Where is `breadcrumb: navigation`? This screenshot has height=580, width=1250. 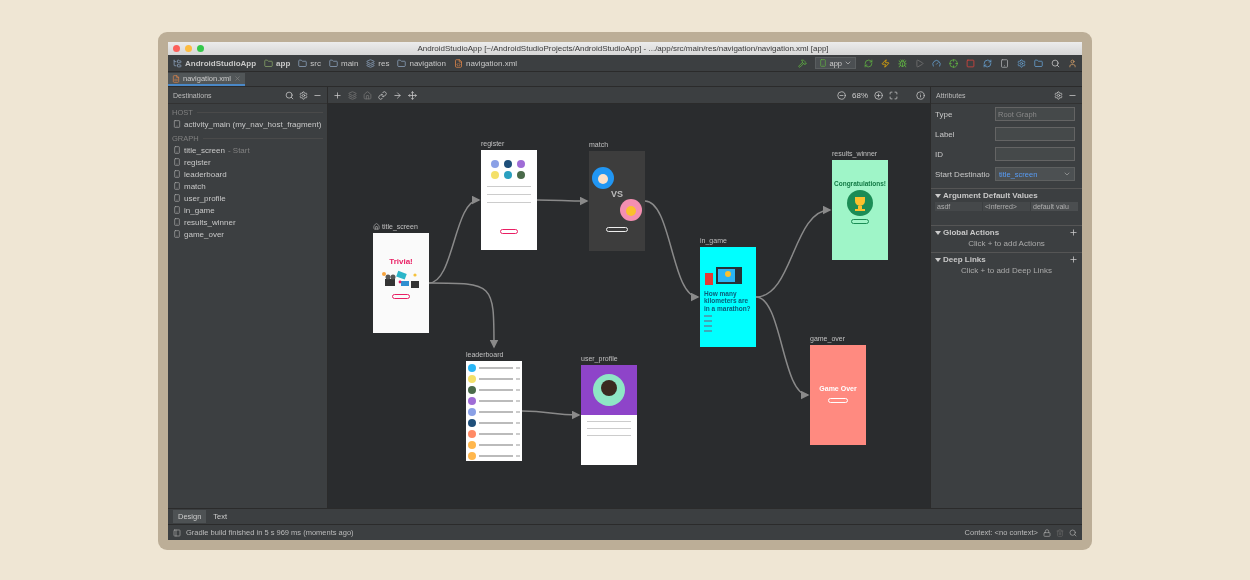
breadcrumb: navigation is located at coordinates (421, 63).